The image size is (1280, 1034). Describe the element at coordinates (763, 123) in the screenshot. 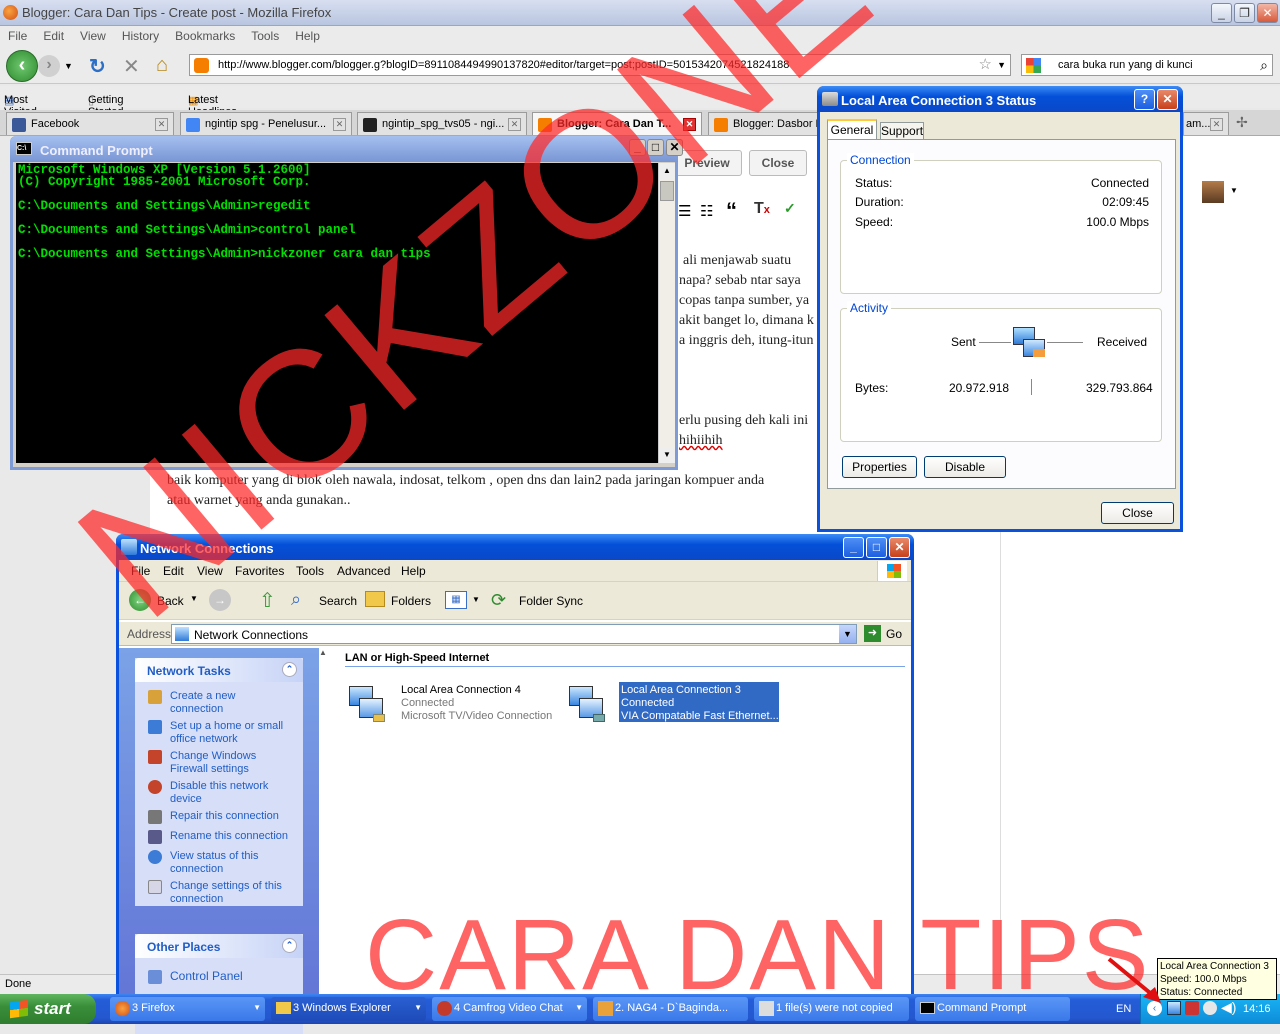

I see `tab-blogger-dasbor: Blogger: Dasbor B` at that location.